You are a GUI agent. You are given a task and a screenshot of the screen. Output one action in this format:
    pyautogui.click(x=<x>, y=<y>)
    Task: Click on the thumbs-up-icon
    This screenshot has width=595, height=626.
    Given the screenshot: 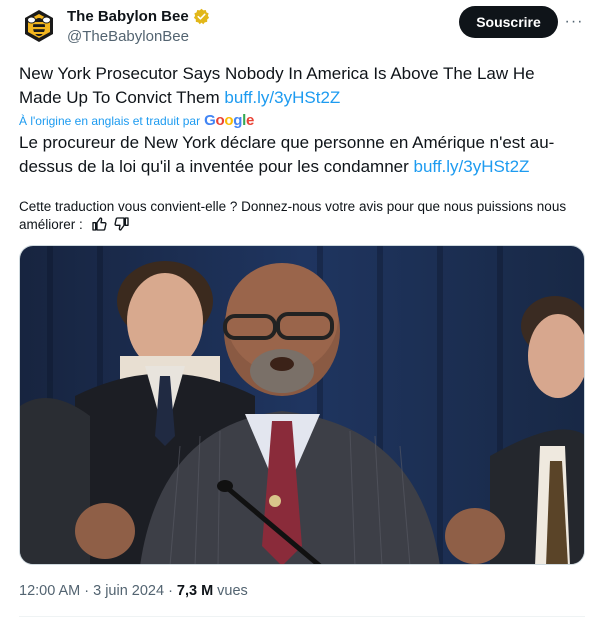 What is the action you would take?
    pyautogui.click(x=99, y=224)
    